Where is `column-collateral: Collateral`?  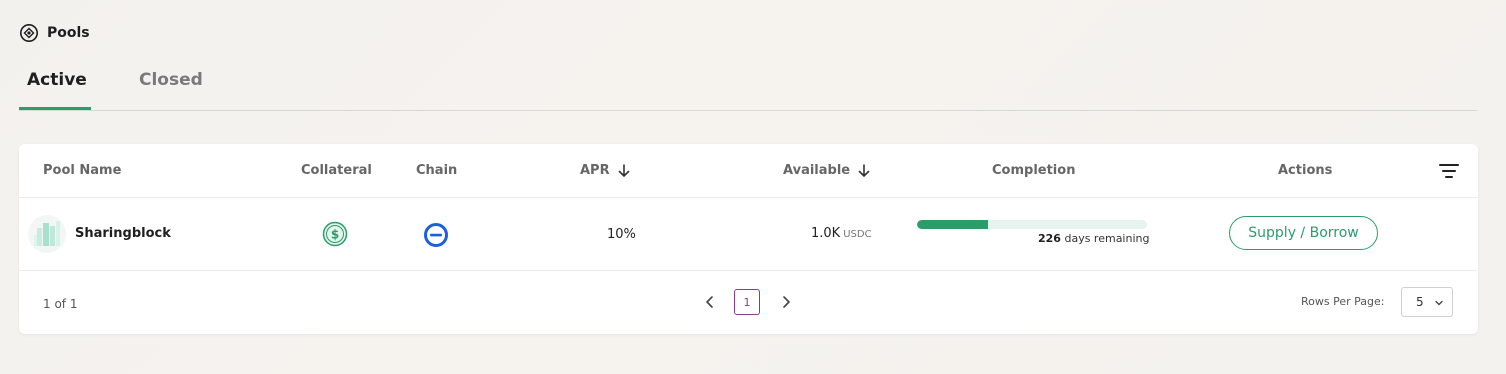 column-collateral: Collateral is located at coordinates (336, 170).